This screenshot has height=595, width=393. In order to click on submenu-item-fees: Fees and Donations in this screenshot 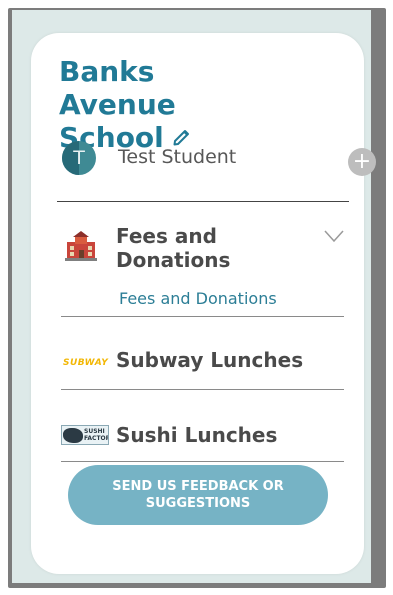, I will do `click(198, 298)`.